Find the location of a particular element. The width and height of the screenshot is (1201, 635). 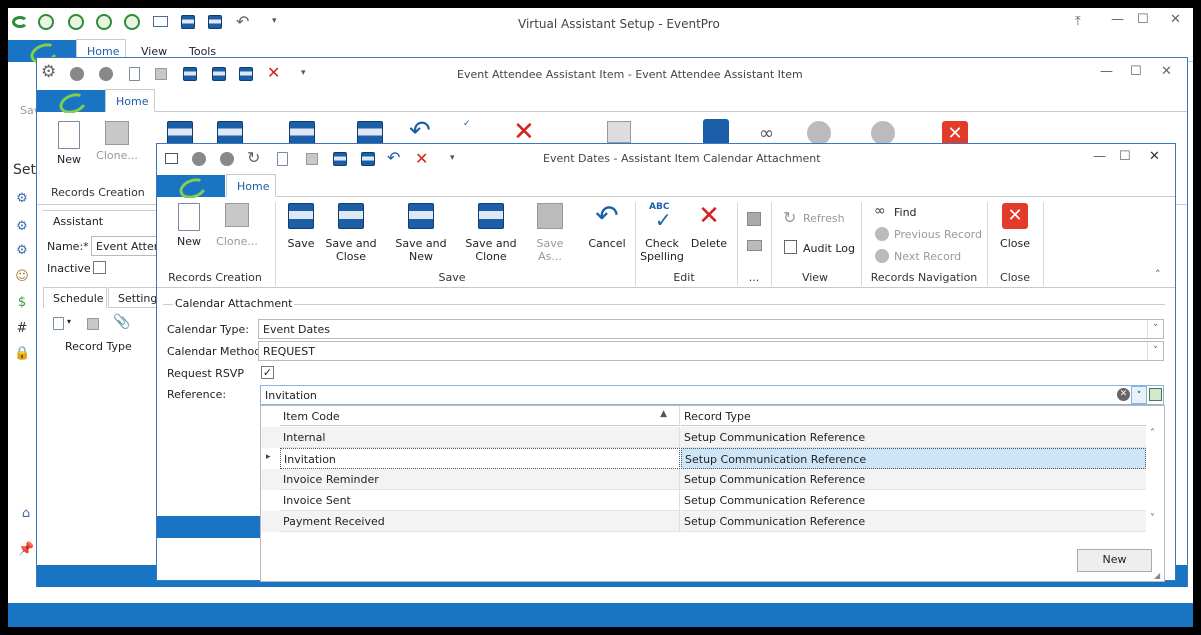

item-code-header: Item Code ▲ is located at coordinates (480, 416).